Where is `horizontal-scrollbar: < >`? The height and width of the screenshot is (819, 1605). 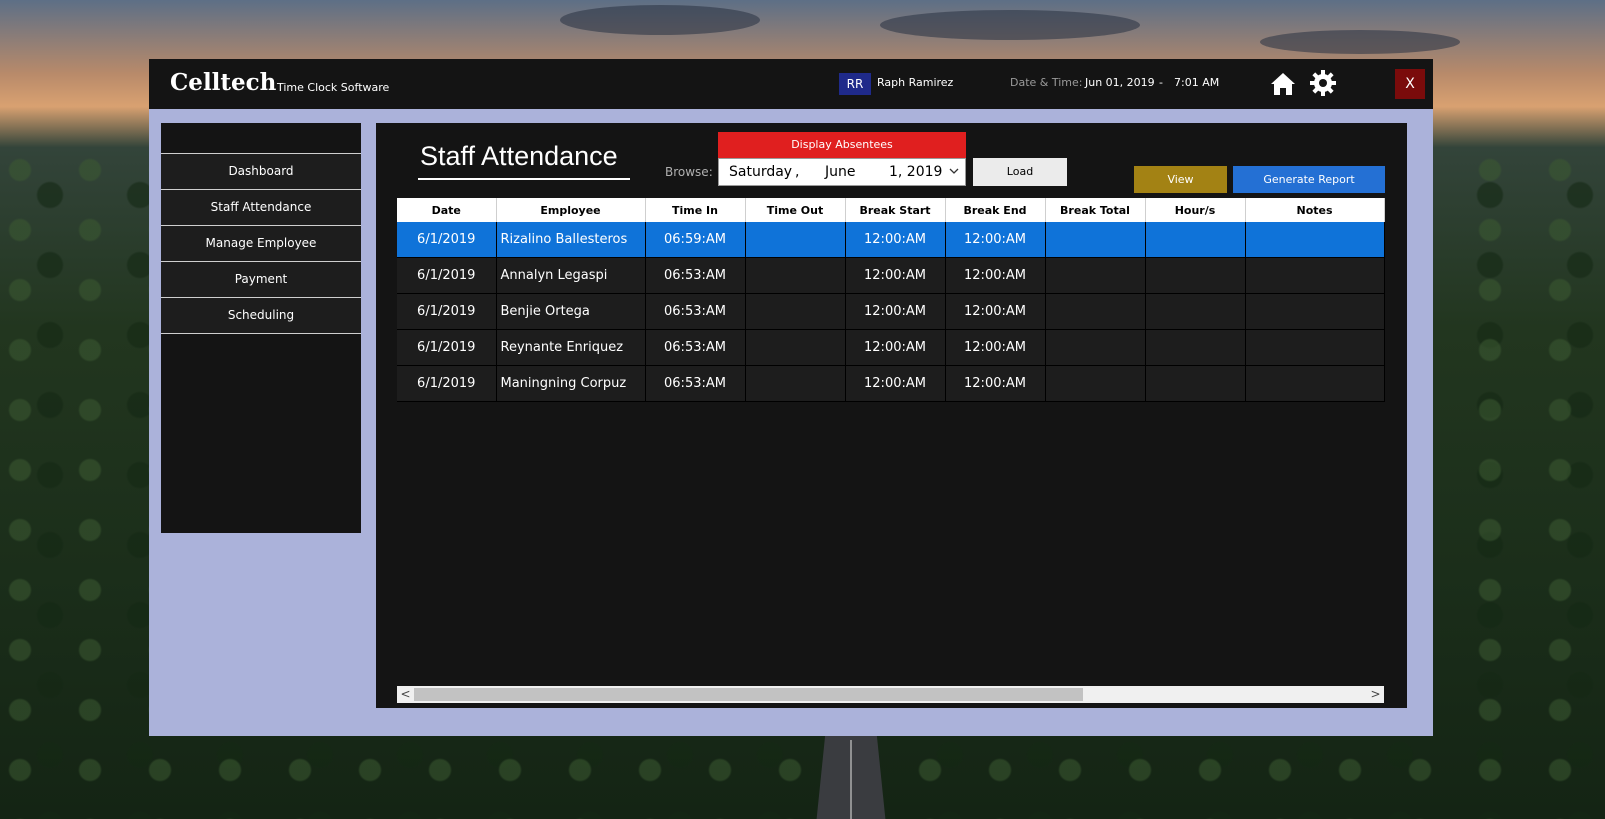 horizontal-scrollbar: < > is located at coordinates (890, 694).